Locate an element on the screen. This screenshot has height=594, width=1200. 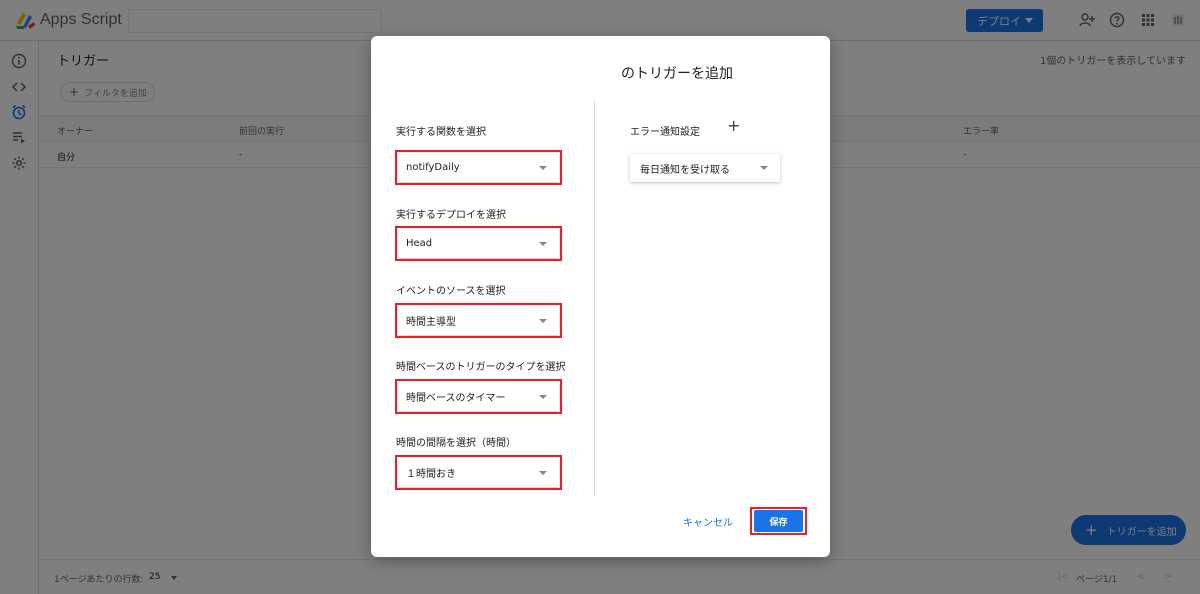
event-source-select-value: 時間主導型 is located at coordinates (431, 322).